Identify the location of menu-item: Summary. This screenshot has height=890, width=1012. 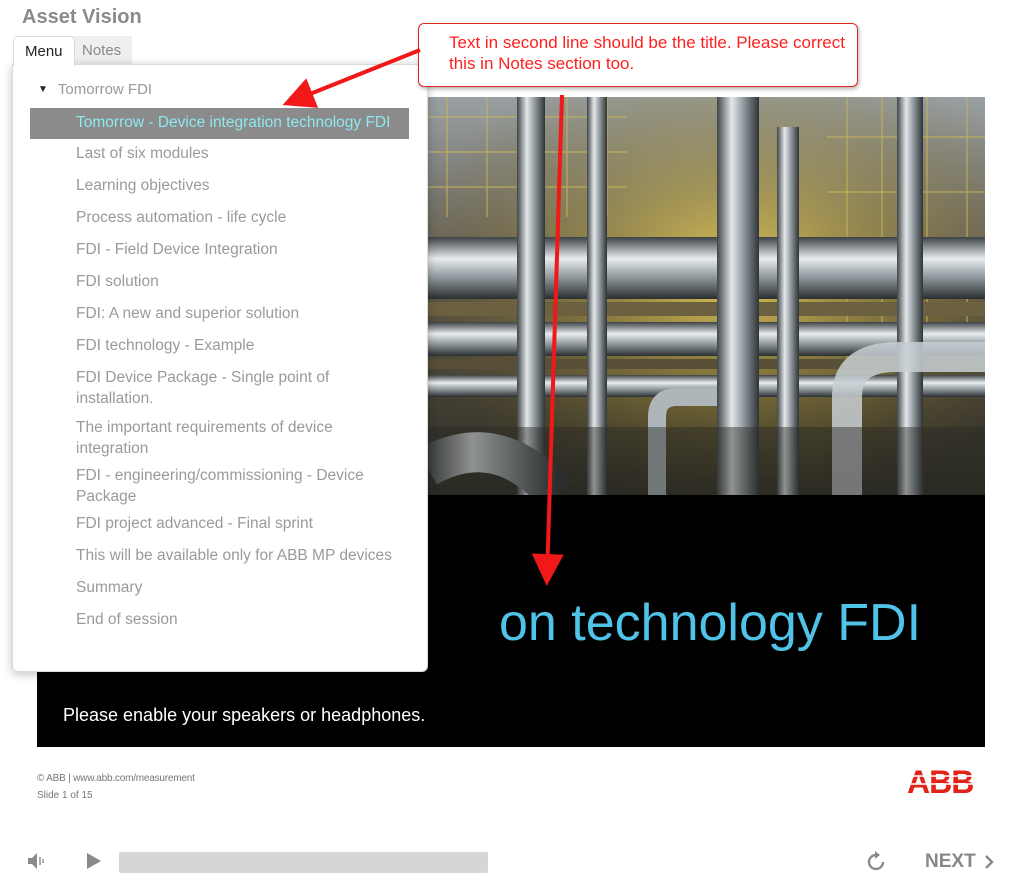
(213, 587).